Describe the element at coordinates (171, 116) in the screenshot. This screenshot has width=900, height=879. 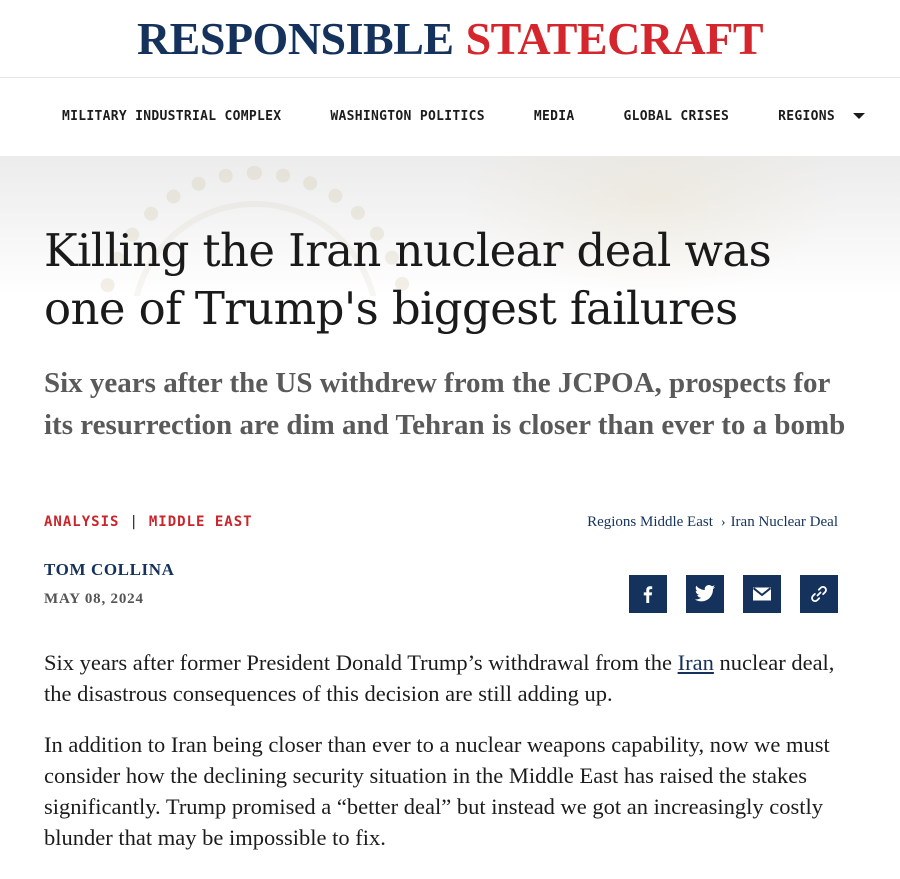
I see `nav-military-industrial-complex: MILITARY INDUSTRIAL COMPLEX` at that location.